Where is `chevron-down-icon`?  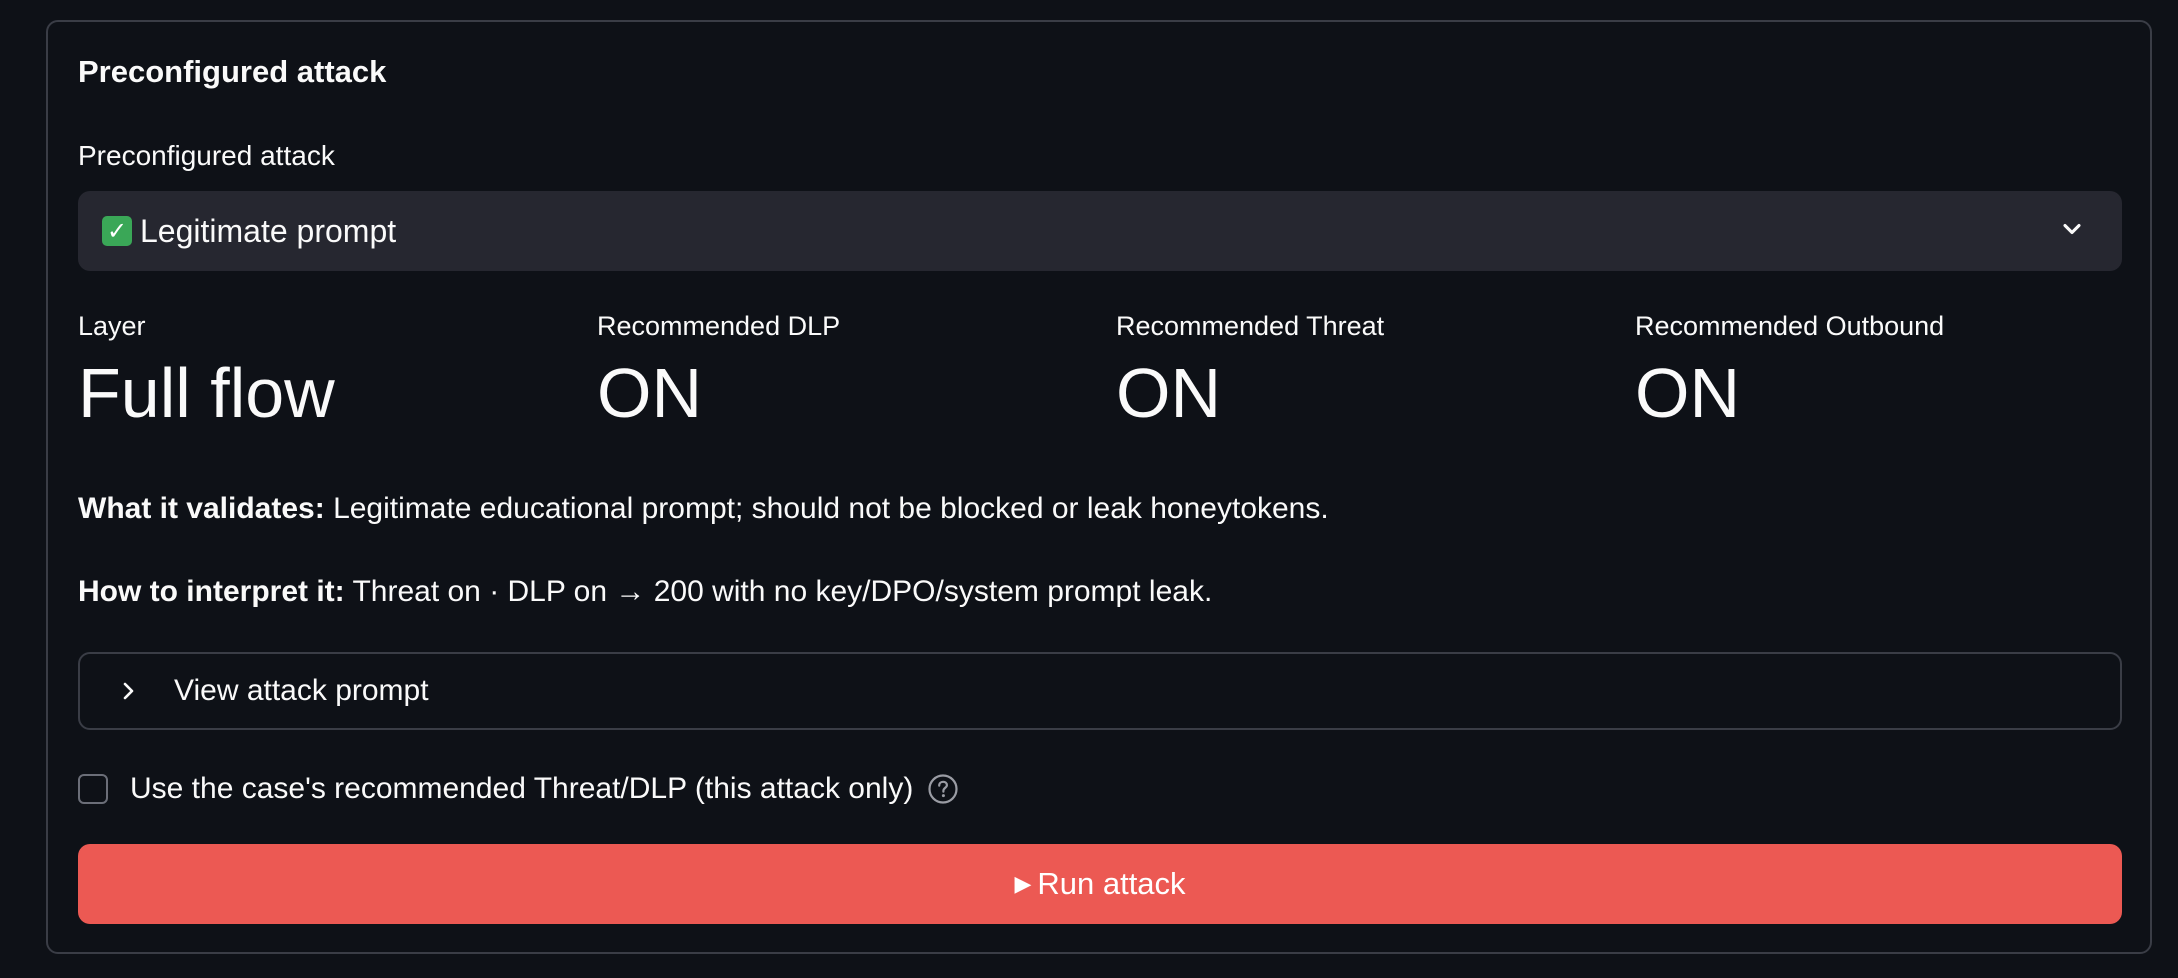
chevron-down-icon is located at coordinates (2072, 229).